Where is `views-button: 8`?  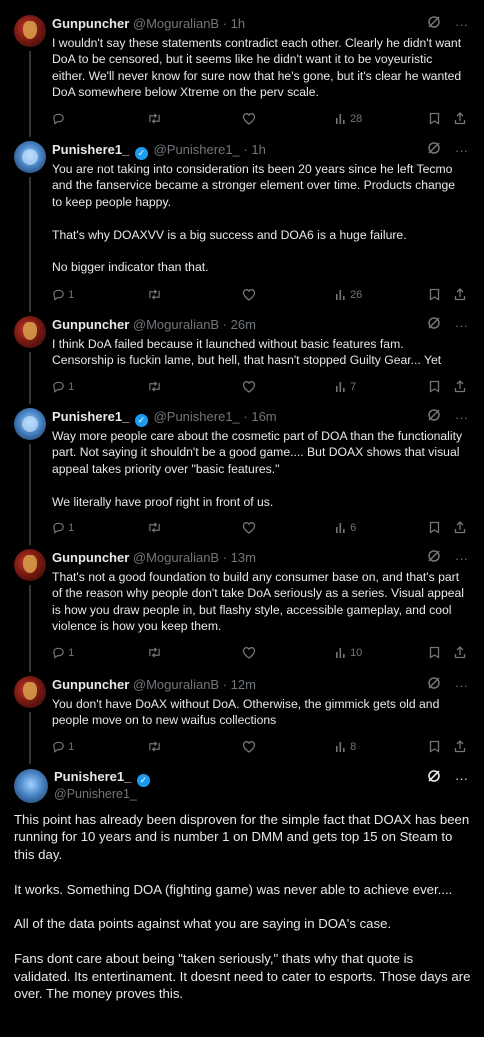
views-button: 8 is located at coordinates (345, 747).